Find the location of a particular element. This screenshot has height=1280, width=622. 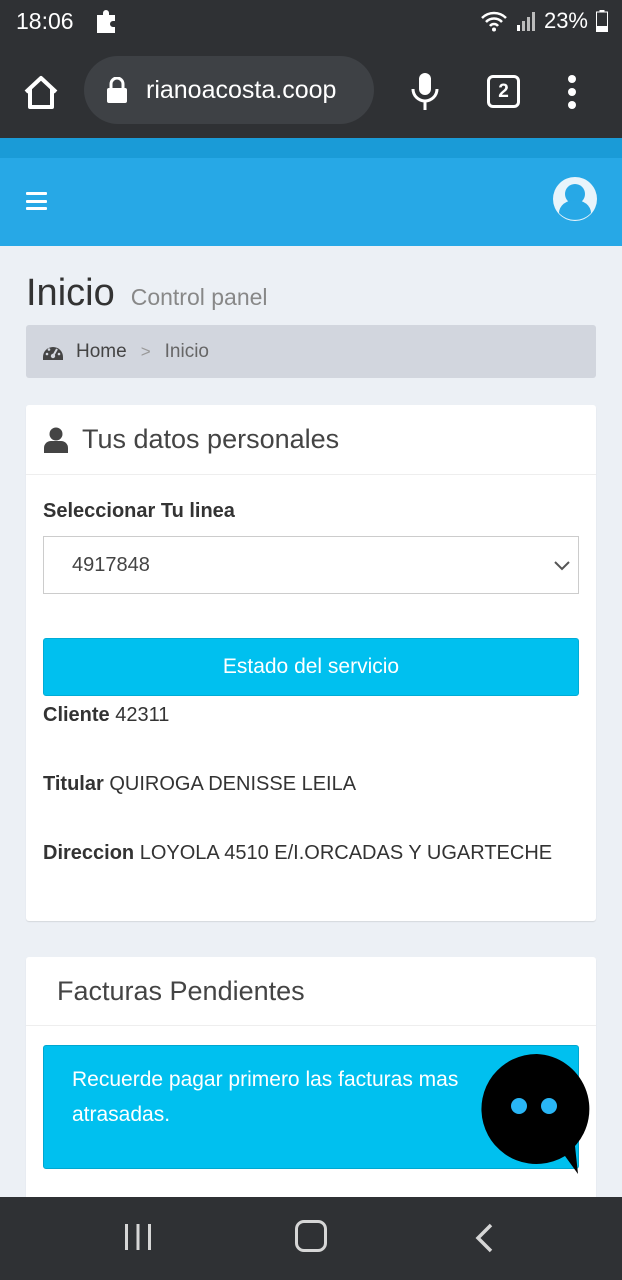

back-icon is located at coordinates (484, 1238).